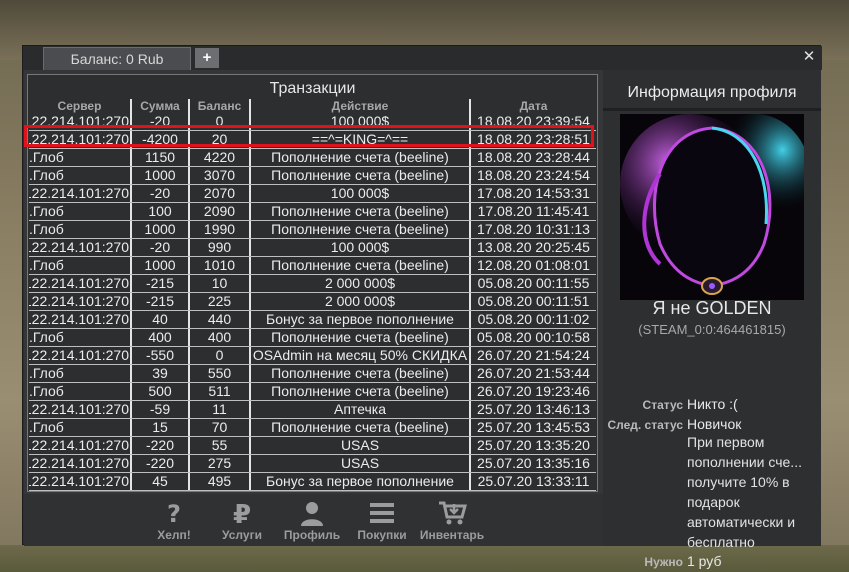 This screenshot has height=572, width=849. I want to click on cell-amount: 45, so click(160, 481).